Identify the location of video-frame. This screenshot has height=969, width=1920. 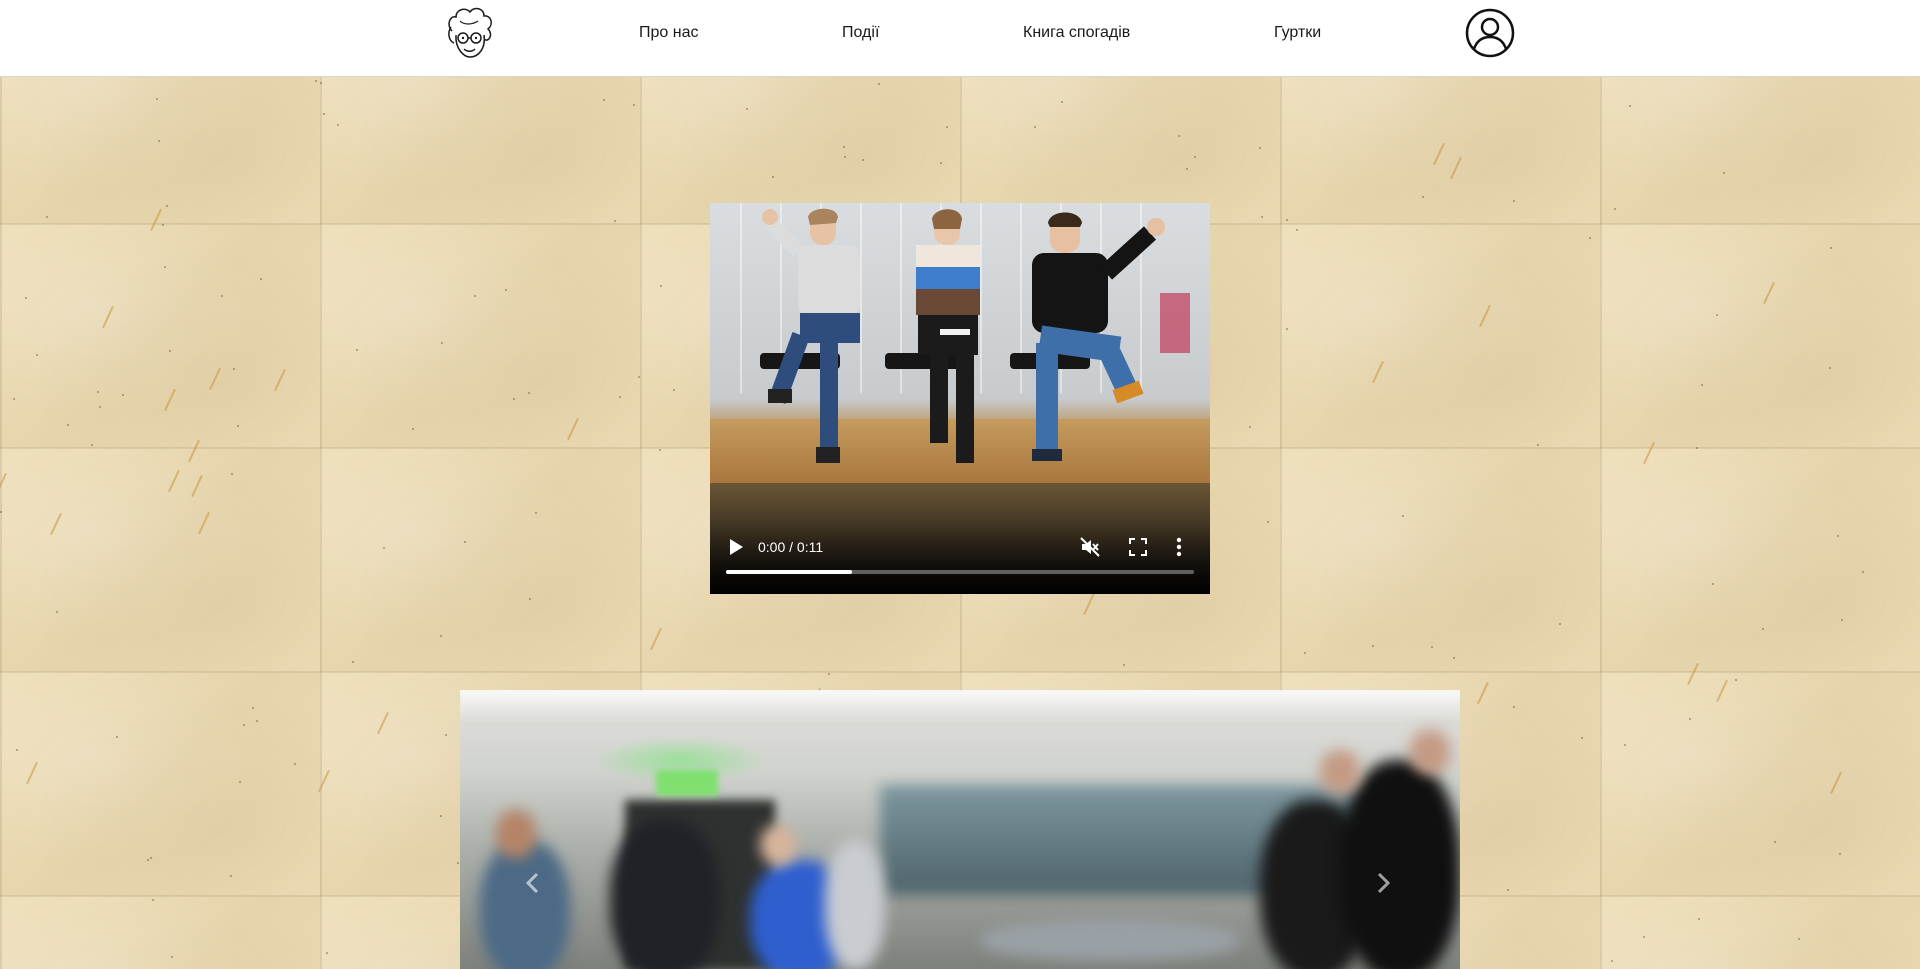
(960, 343).